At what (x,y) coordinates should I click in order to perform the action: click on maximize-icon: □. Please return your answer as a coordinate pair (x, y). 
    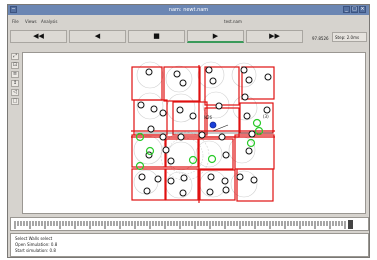
    Looking at the image, I should click on (354, 9).